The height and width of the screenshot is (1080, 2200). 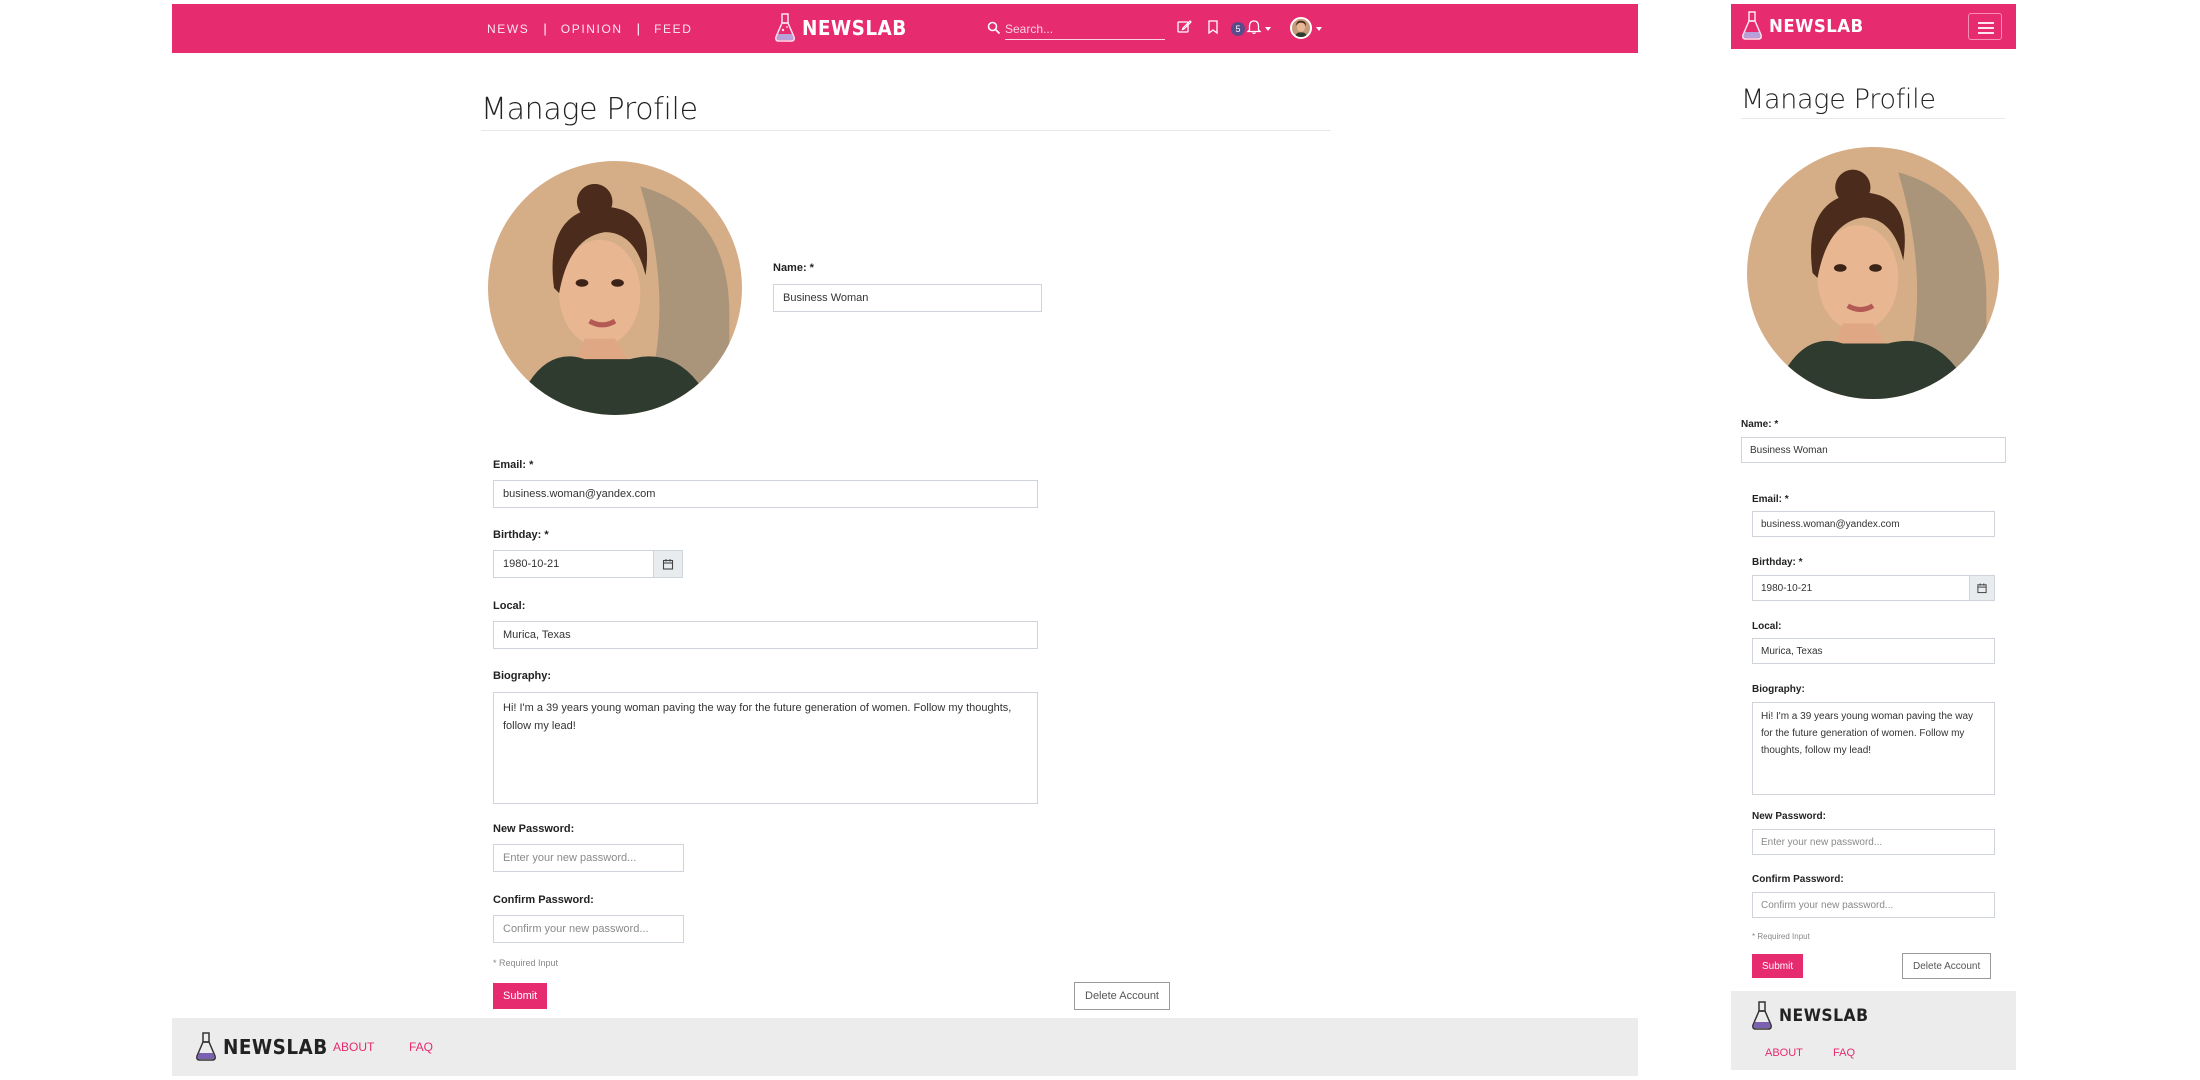 What do you see at coordinates (1873, 26) in the screenshot?
I see `mobile-navbar: NEWSLAB` at bounding box center [1873, 26].